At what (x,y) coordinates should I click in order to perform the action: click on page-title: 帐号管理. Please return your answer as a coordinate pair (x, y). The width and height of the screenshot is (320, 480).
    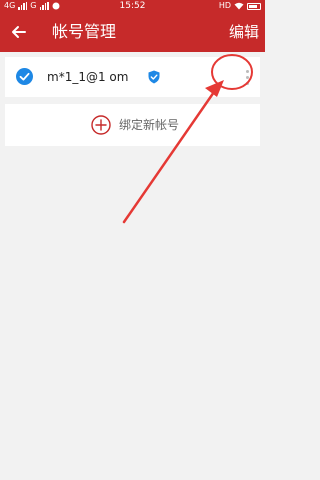
    Looking at the image, I should click on (84, 31).